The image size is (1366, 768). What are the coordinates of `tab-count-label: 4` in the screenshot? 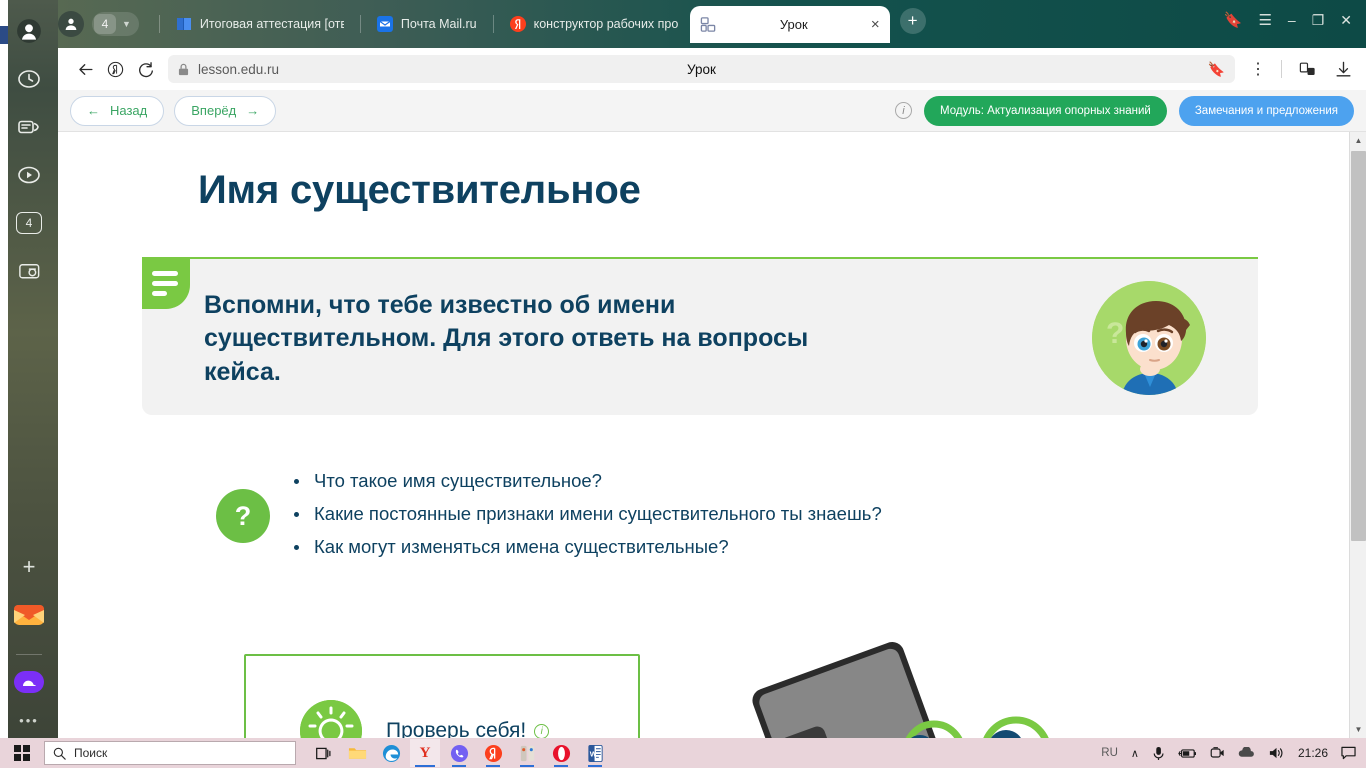 It's located at (29, 223).